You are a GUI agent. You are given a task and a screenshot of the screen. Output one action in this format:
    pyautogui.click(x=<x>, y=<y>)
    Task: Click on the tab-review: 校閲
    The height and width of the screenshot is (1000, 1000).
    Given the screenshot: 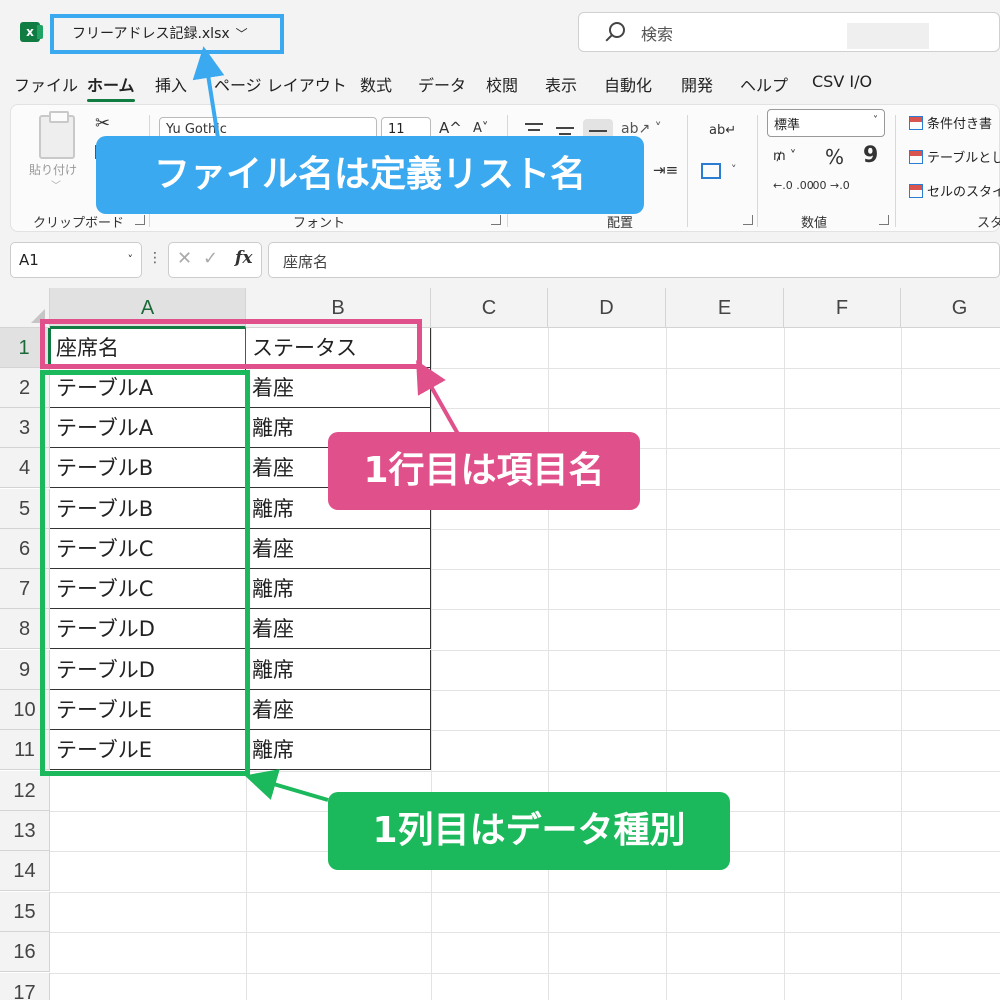 What is the action you would take?
    pyautogui.click(x=502, y=84)
    